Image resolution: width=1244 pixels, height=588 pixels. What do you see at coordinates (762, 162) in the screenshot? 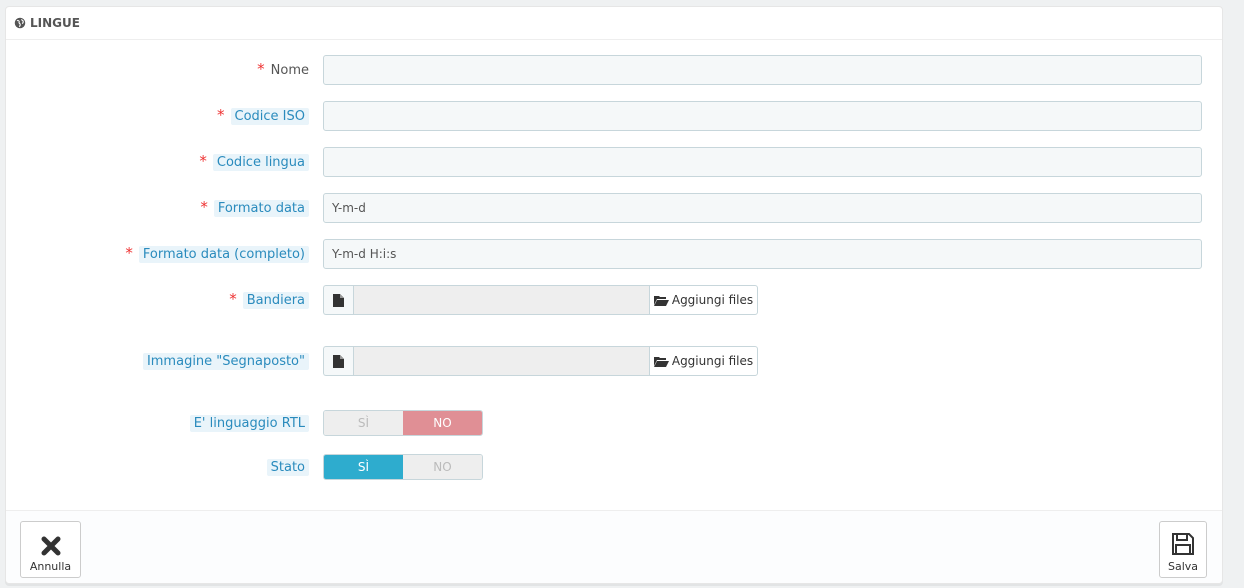
I see `codice-lingua-input` at bounding box center [762, 162].